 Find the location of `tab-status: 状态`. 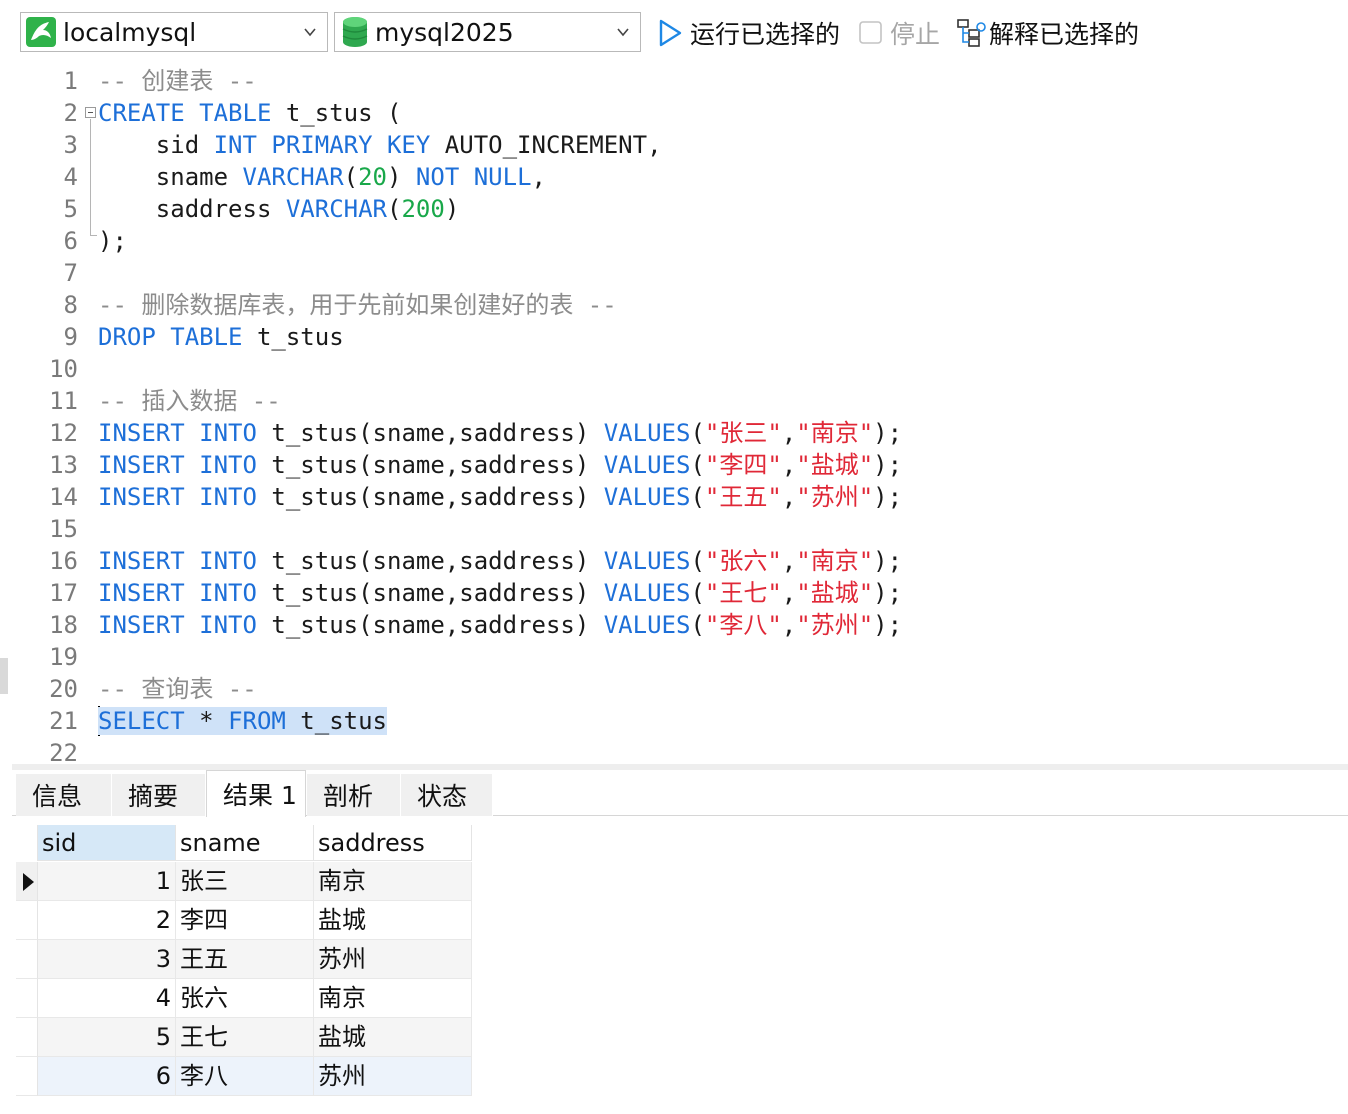

tab-status: 状态 is located at coordinates (447, 795).